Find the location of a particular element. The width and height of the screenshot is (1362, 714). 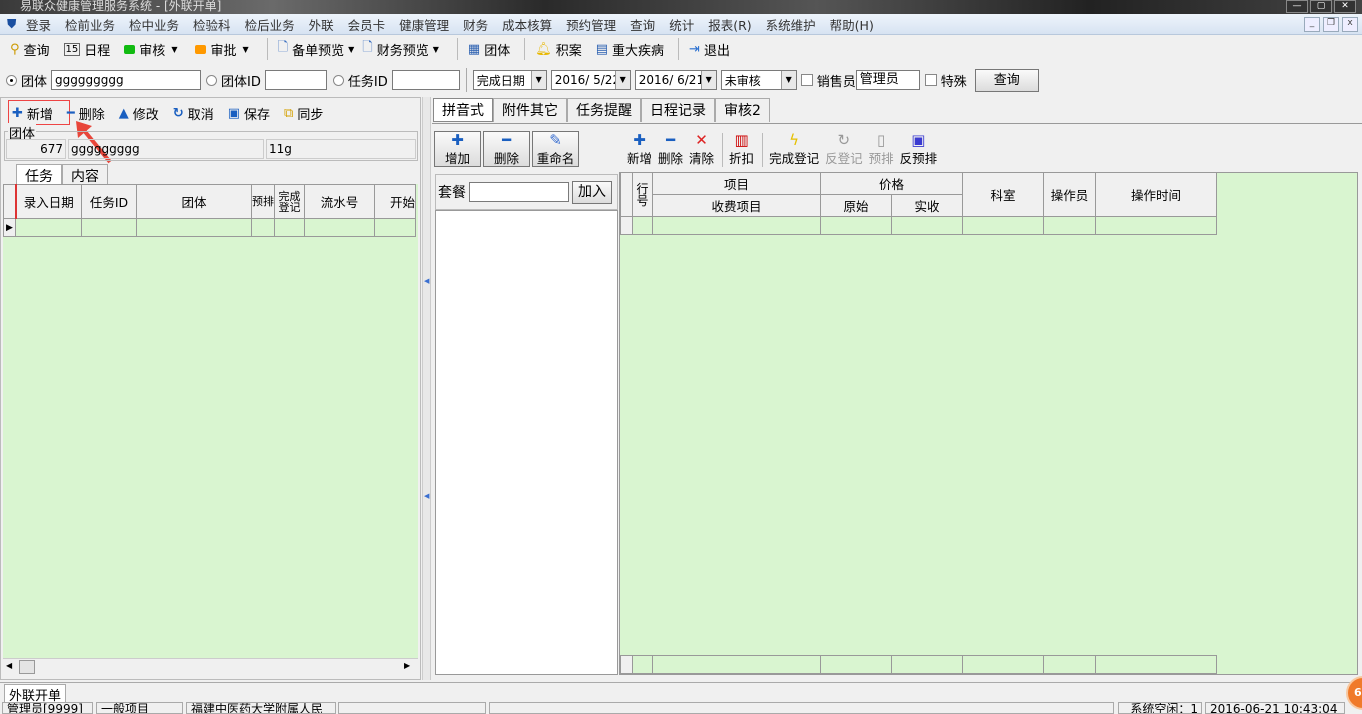

col-serial-no: 流水号 is located at coordinates (339, 201).